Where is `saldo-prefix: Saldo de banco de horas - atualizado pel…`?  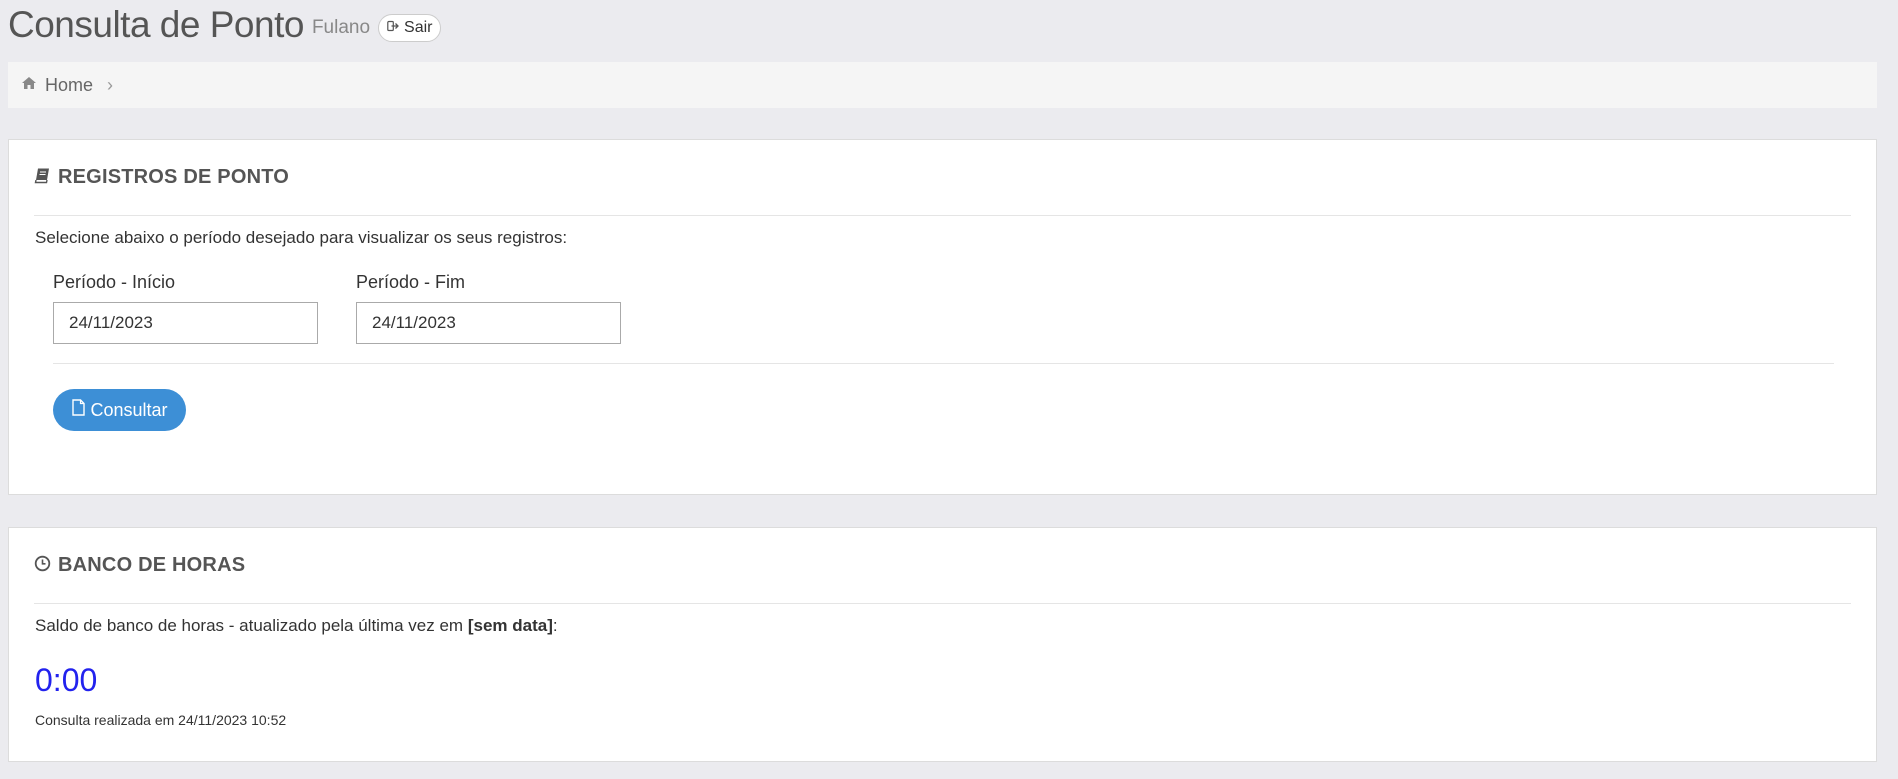
saldo-prefix: Saldo de banco de horas - atualizado pel… is located at coordinates (251, 625).